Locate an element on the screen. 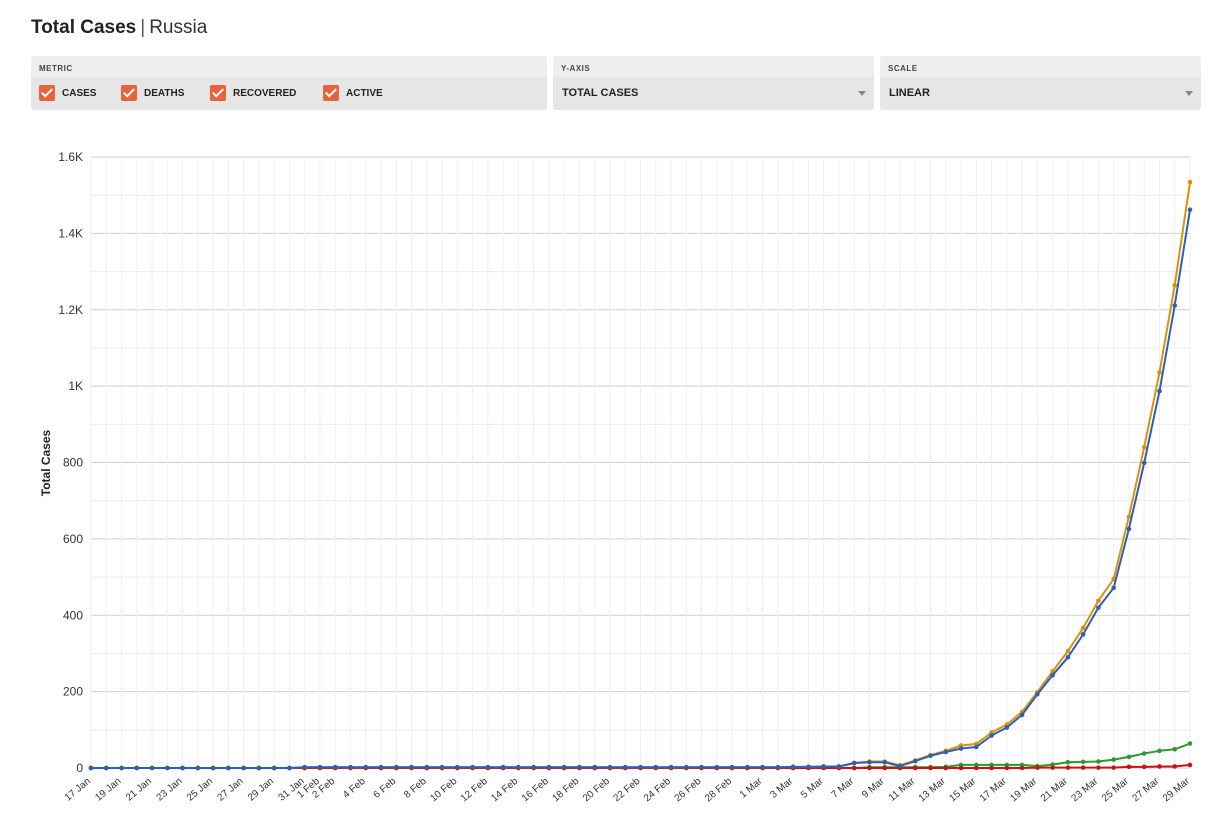 The image size is (1213, 817). page-title: Total Cases | Russia is located at coordinates (119, 28).